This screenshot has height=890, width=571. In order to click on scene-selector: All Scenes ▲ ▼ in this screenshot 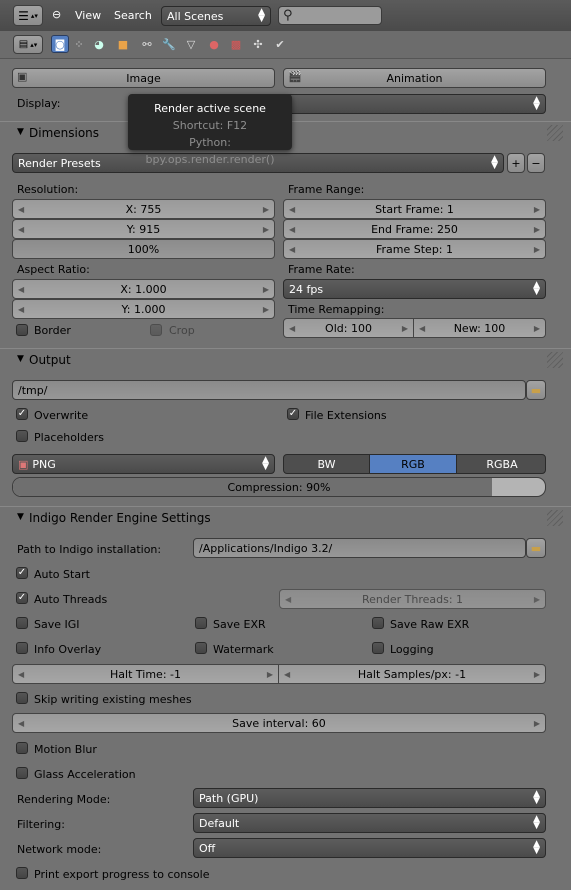, I will do `click(216, 16)`.